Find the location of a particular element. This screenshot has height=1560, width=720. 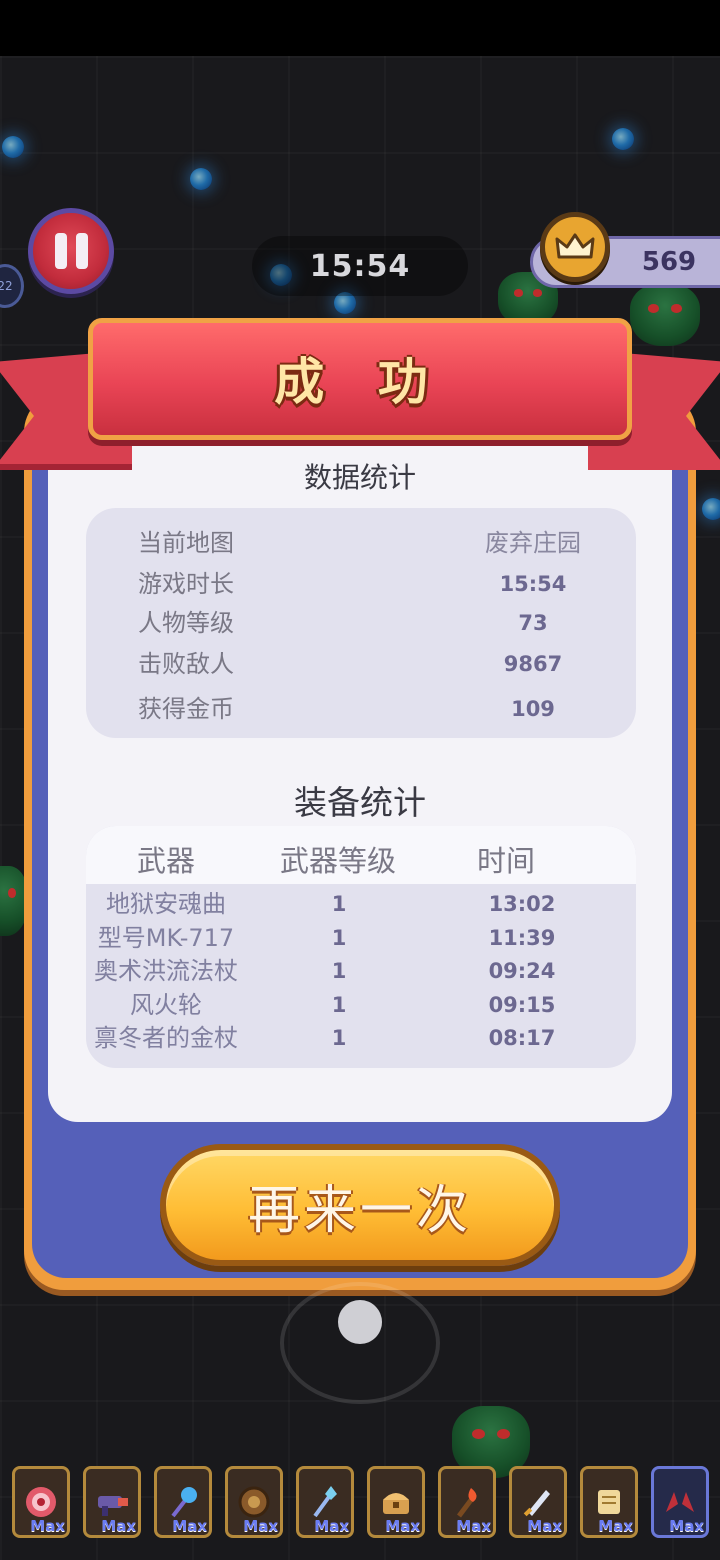

weapon-name: 奥术洪流法杖 is located at coordinates (166, 971).